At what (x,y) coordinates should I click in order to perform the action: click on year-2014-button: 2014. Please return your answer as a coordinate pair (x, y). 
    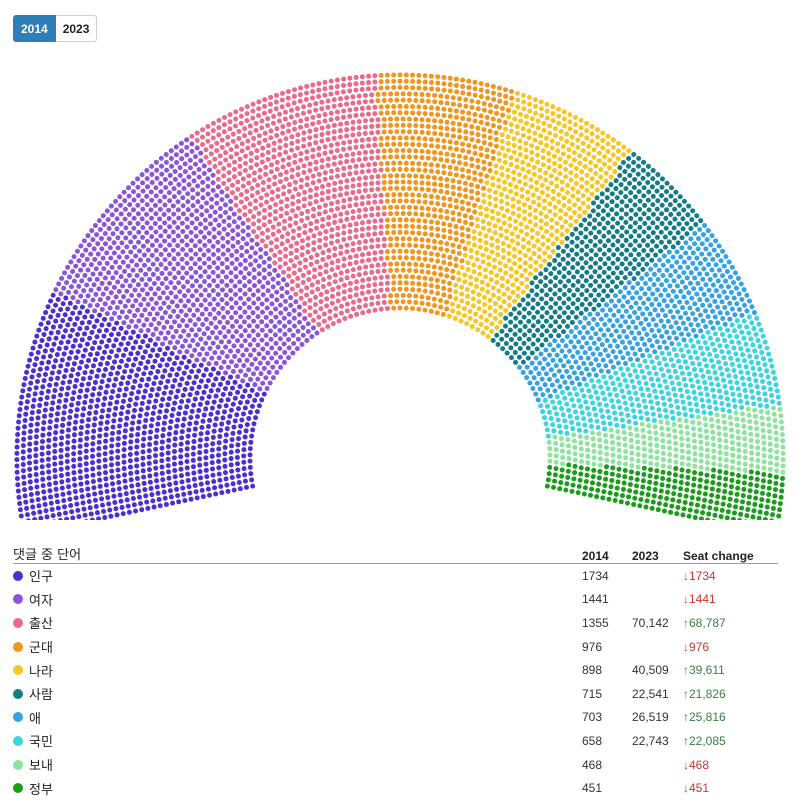
    Looking at the image, I should click on (34, 28).